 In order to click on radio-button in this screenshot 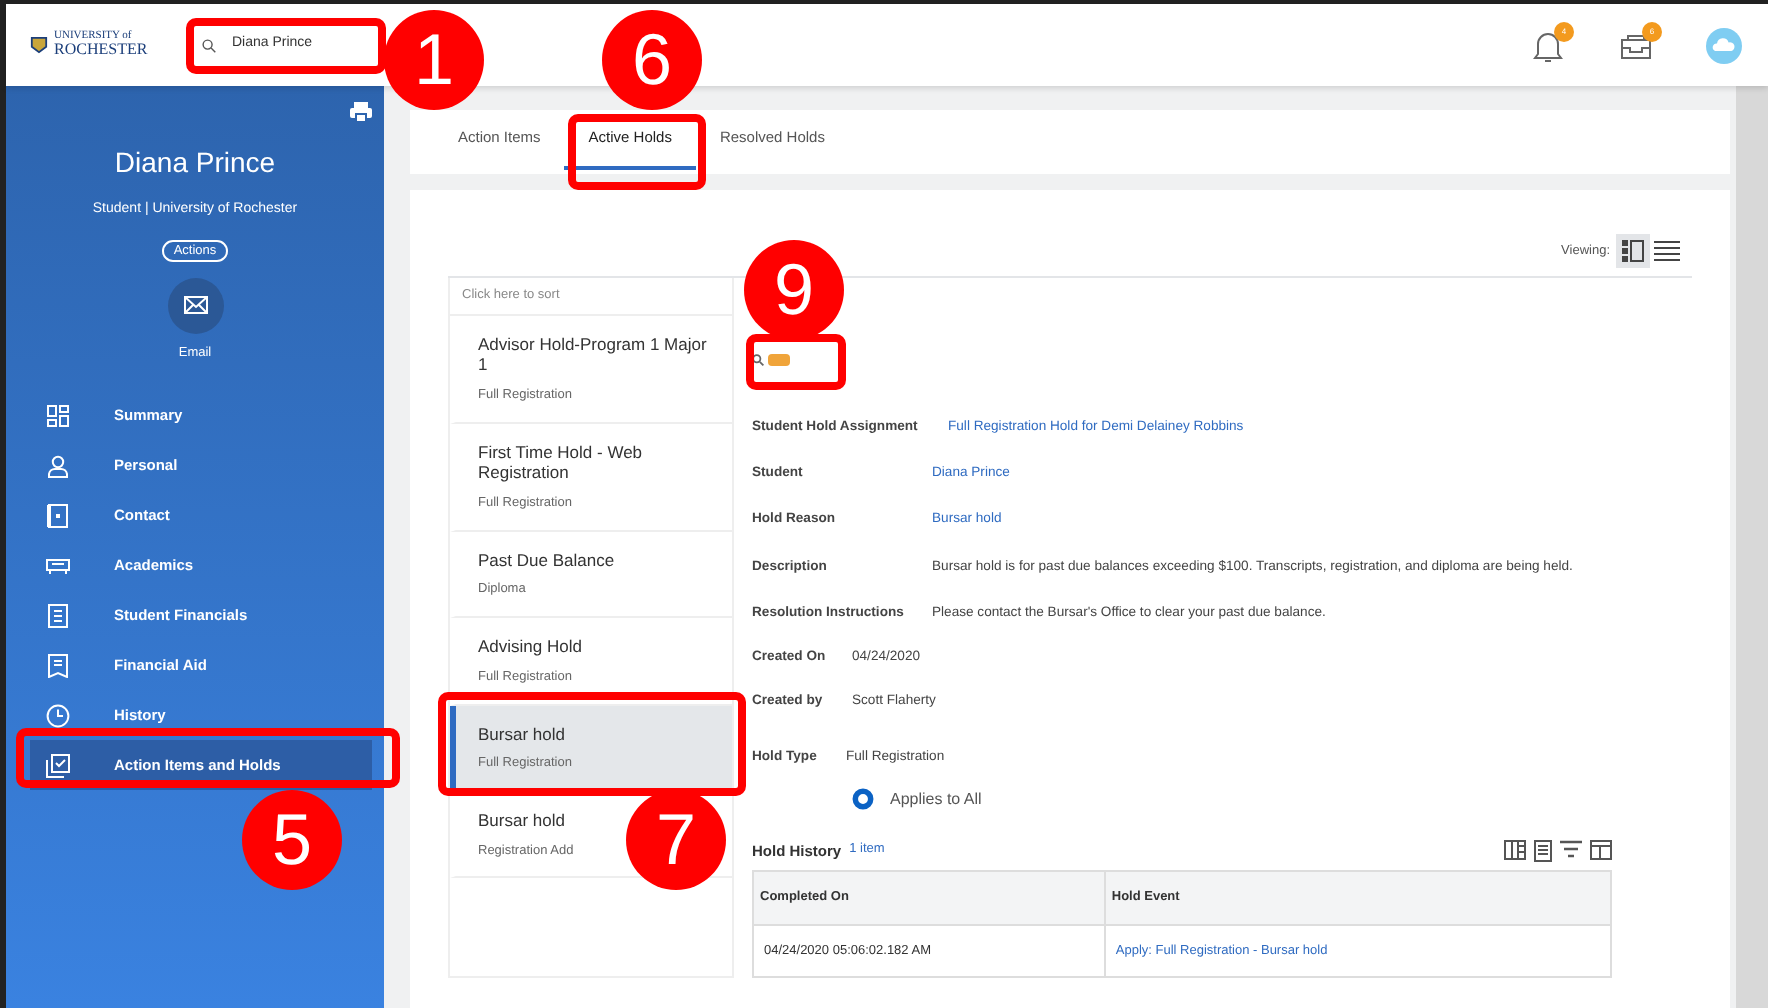, I will do `click(863, 799)`.